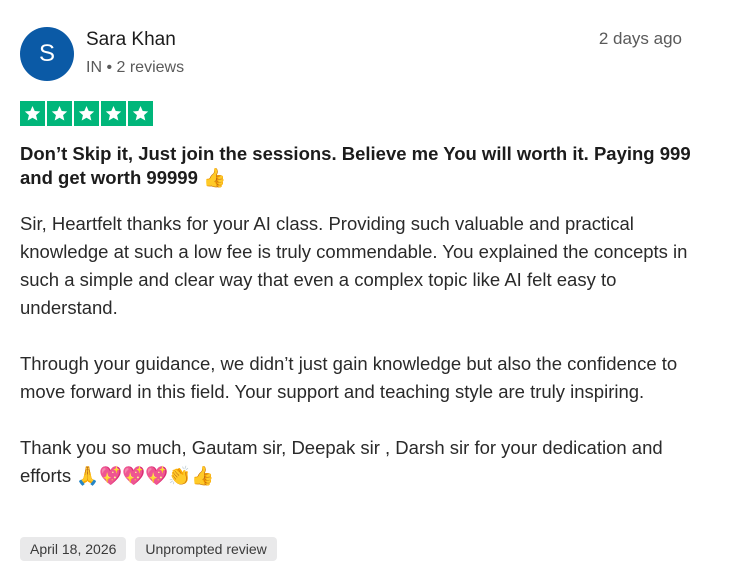 The width and height of the screenshot is (748, 584). I want to click on avatar-initial: S, so click(46, 53).